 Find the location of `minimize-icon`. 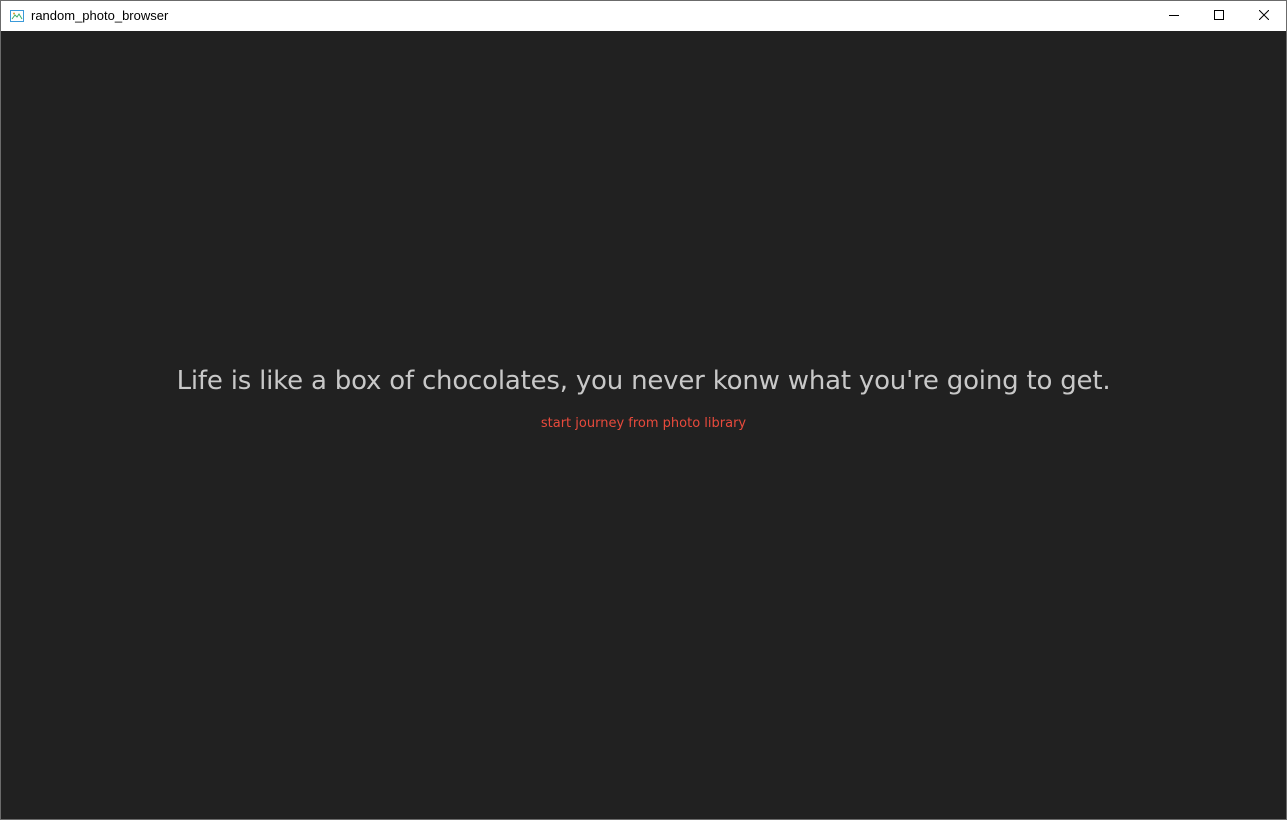

minimize-icon is located at coordinates (1173, 16).